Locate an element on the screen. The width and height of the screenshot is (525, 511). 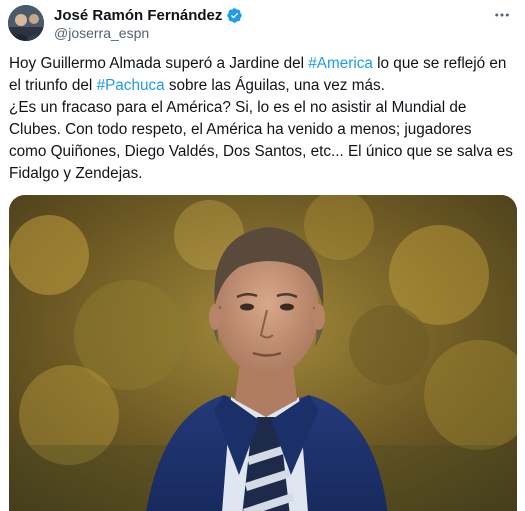
hashtag-link: #Pachuca is located at coordinates (131, 85).